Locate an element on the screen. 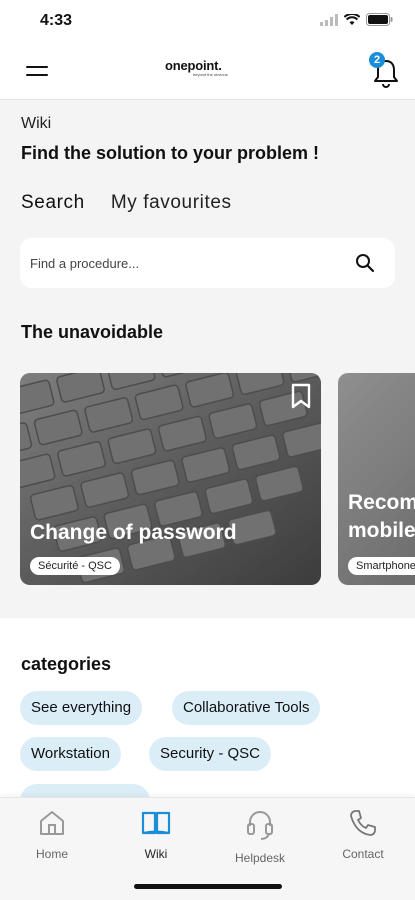 The height and width of the screenshot is (900, 415). headset-icon is located at coordinates (260, 825).